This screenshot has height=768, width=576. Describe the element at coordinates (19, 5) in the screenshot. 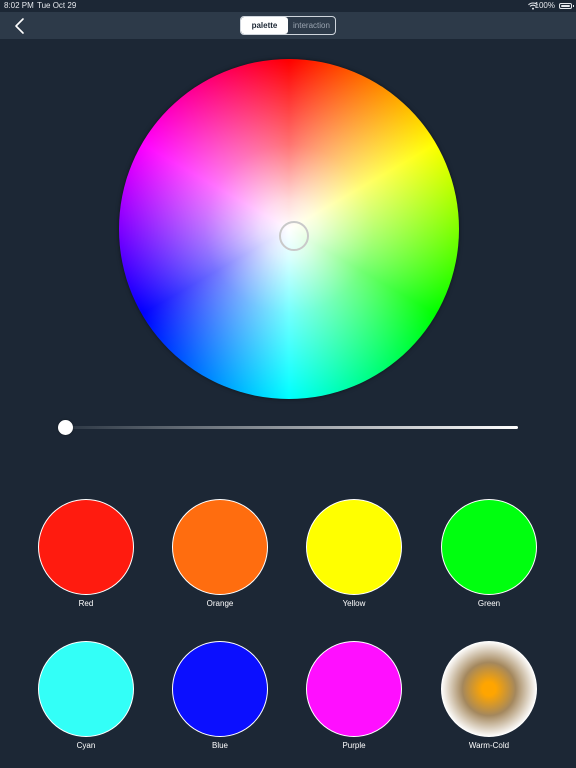

I see `status-time: 8:02 PM` at that location.